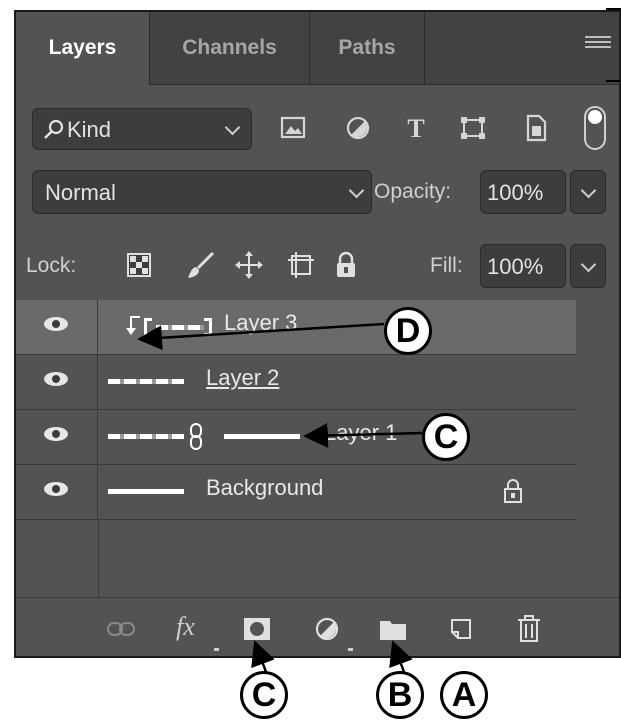 Image resolution: width=621 pixels, height=725 pixels. I want to click on svg-text: T, so click(415, 128).